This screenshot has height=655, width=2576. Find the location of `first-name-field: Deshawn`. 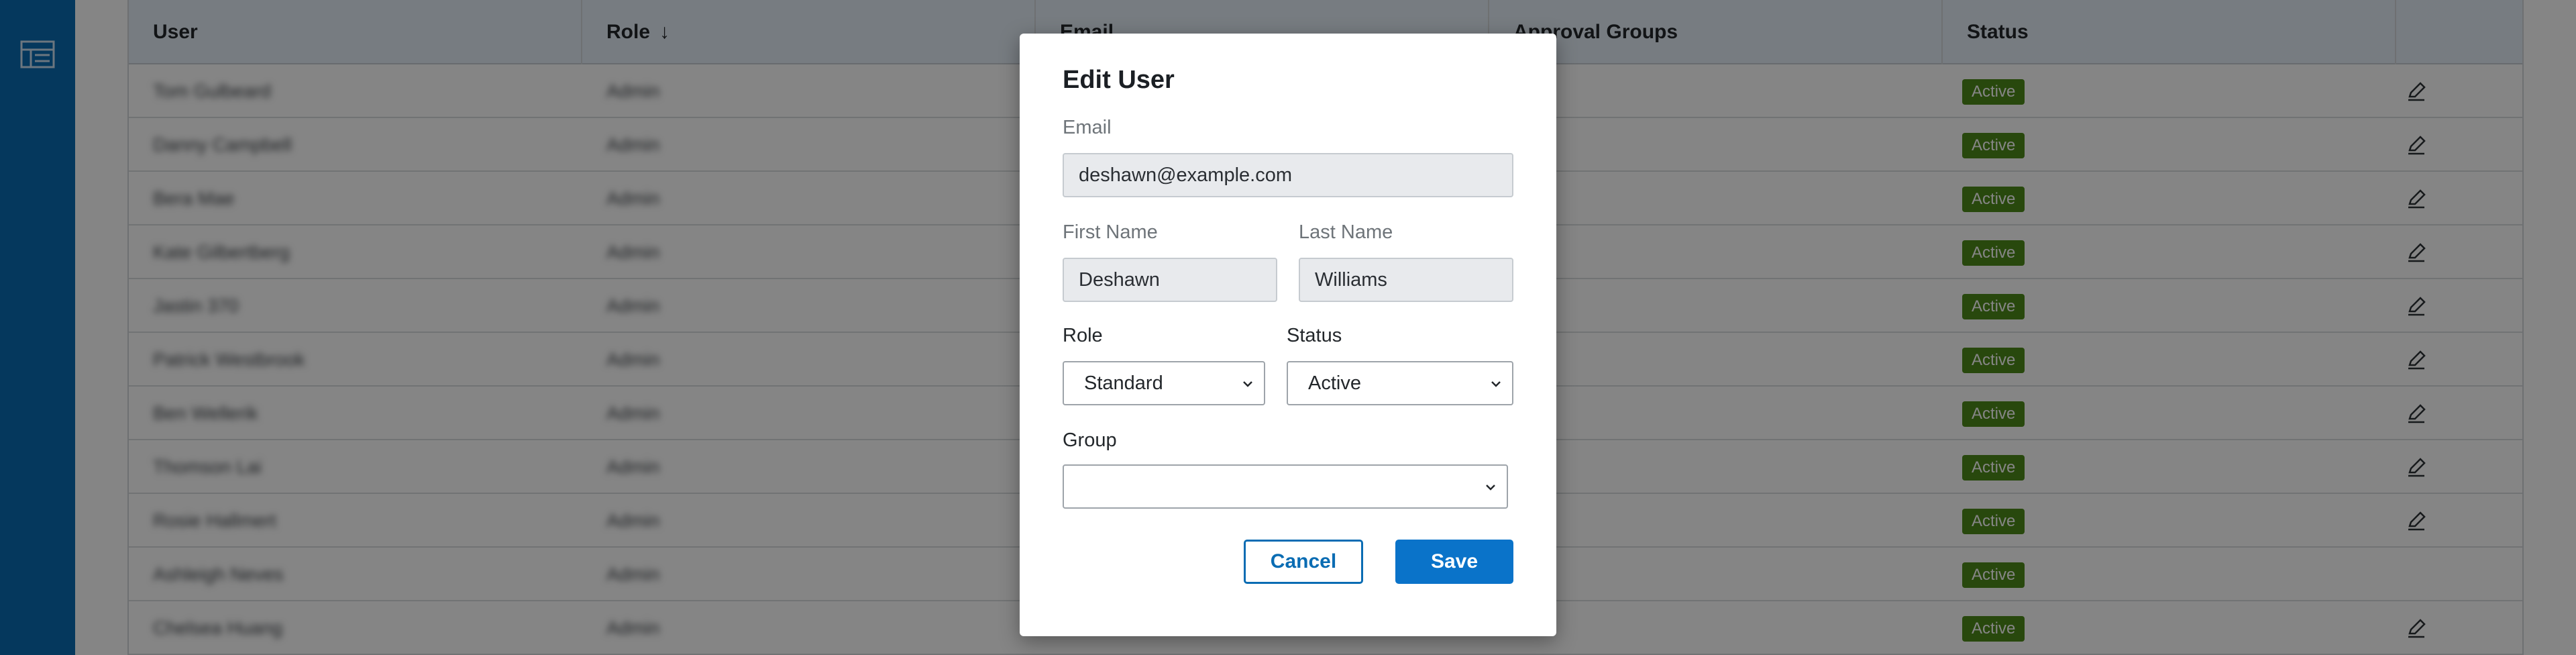

first-name-field: Deshawn is located at coordinates (1170, 280).